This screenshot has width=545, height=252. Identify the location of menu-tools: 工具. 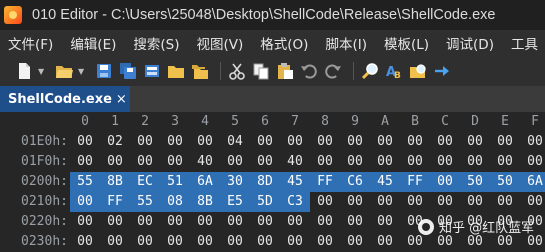
(524, 43).